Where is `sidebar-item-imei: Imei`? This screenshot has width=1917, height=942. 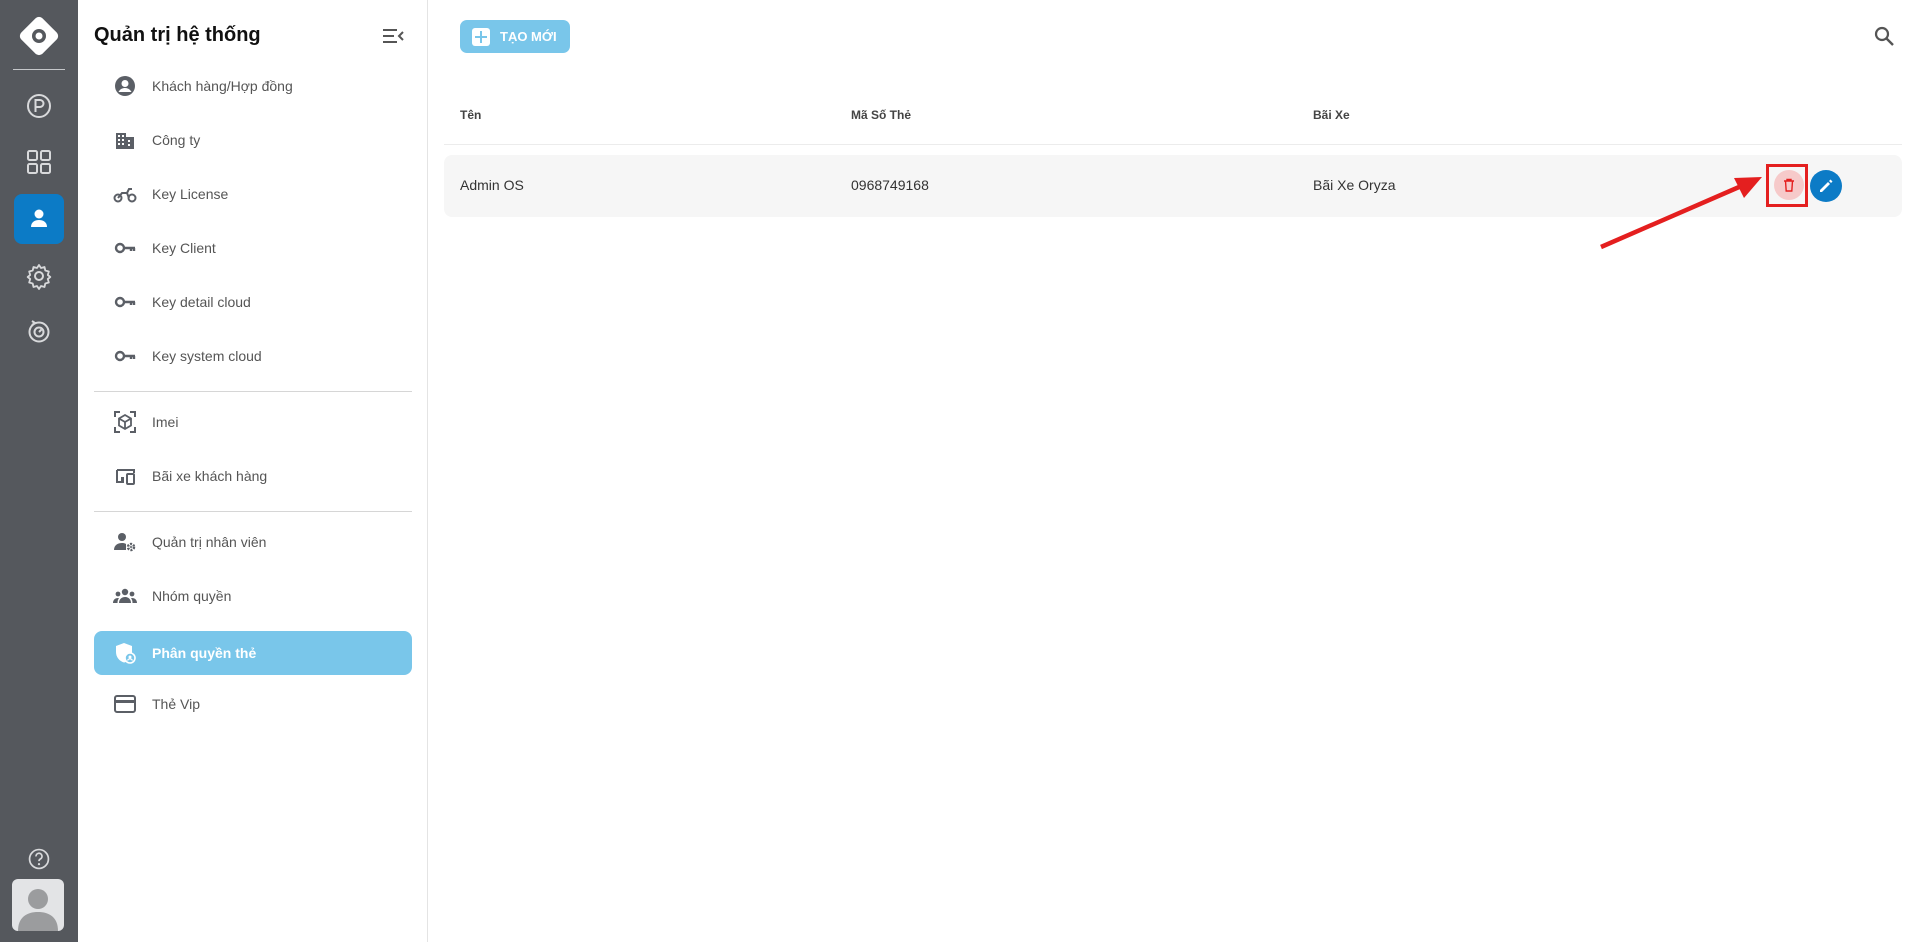 sidebar-item-imei: Imei is located at coordinates (253, 422).